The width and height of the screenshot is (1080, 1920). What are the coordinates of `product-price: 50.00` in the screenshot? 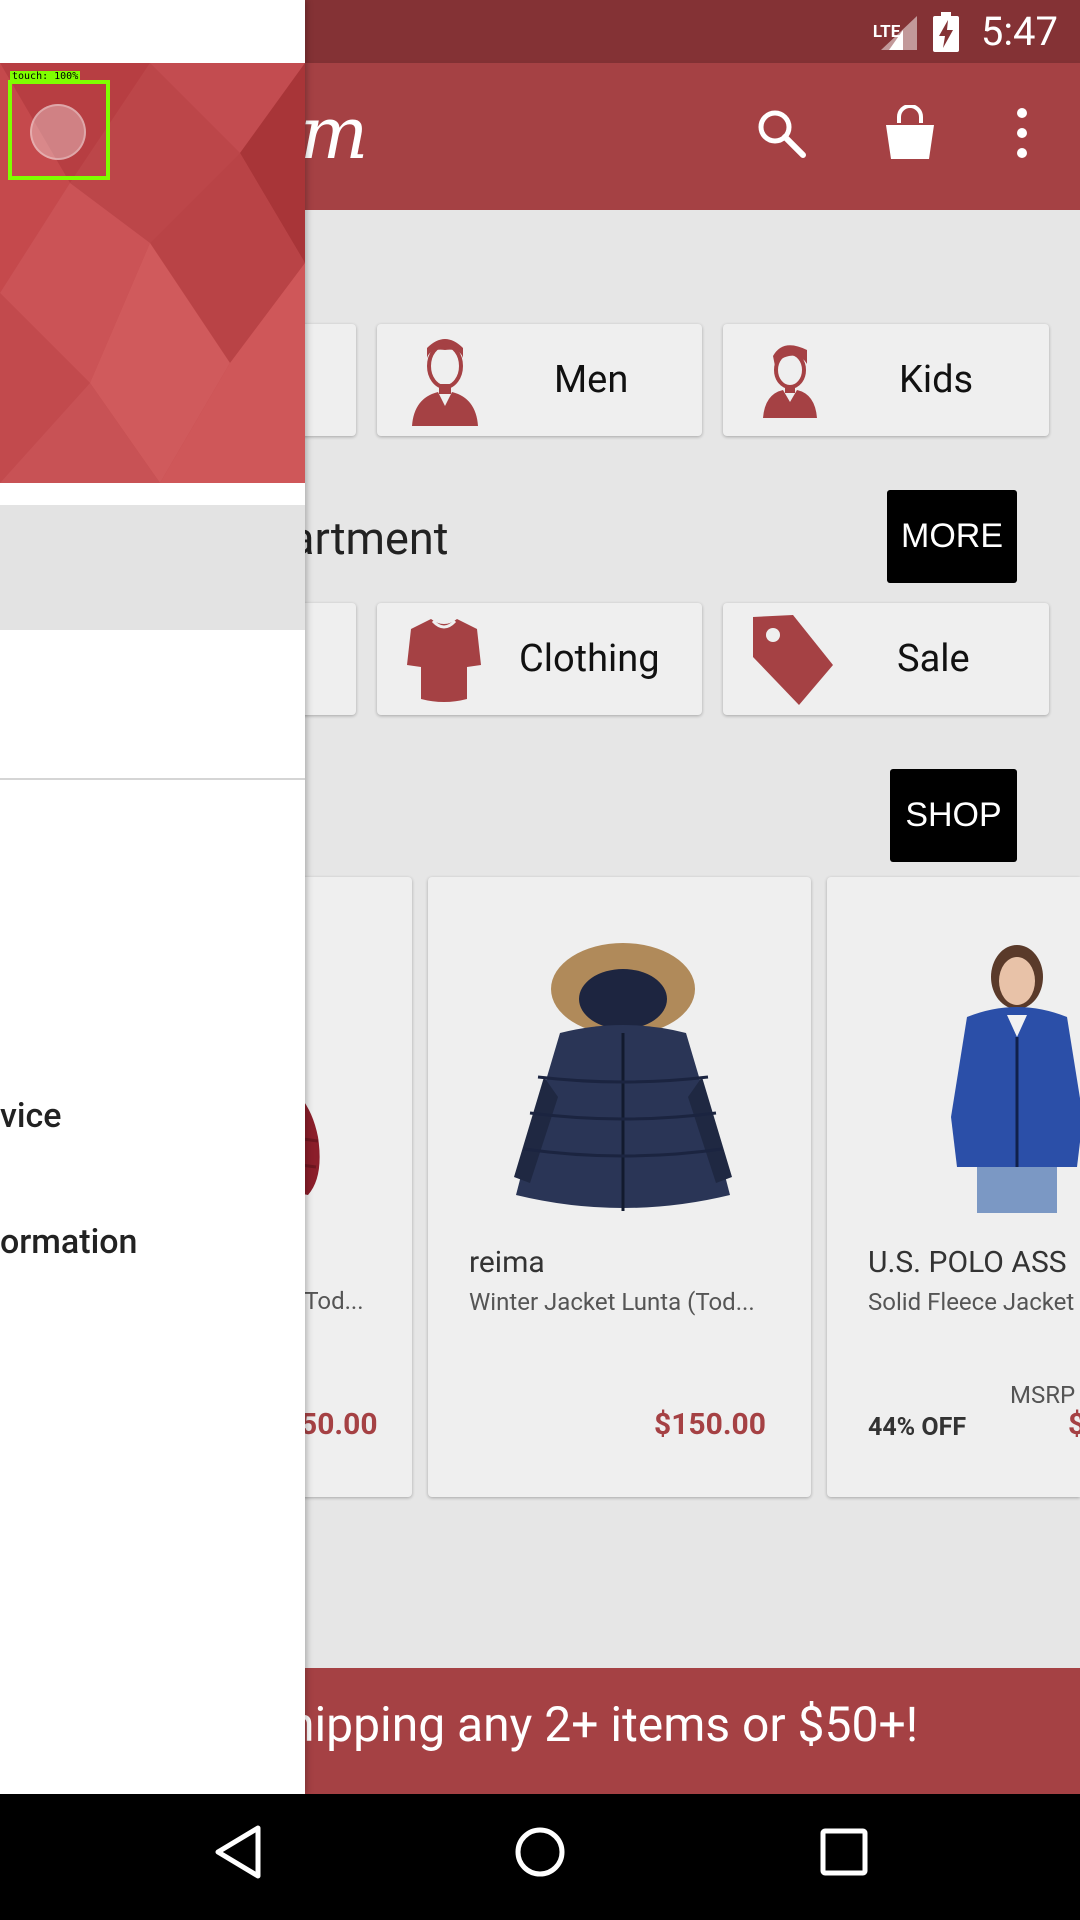 It's located at (339, 1424).